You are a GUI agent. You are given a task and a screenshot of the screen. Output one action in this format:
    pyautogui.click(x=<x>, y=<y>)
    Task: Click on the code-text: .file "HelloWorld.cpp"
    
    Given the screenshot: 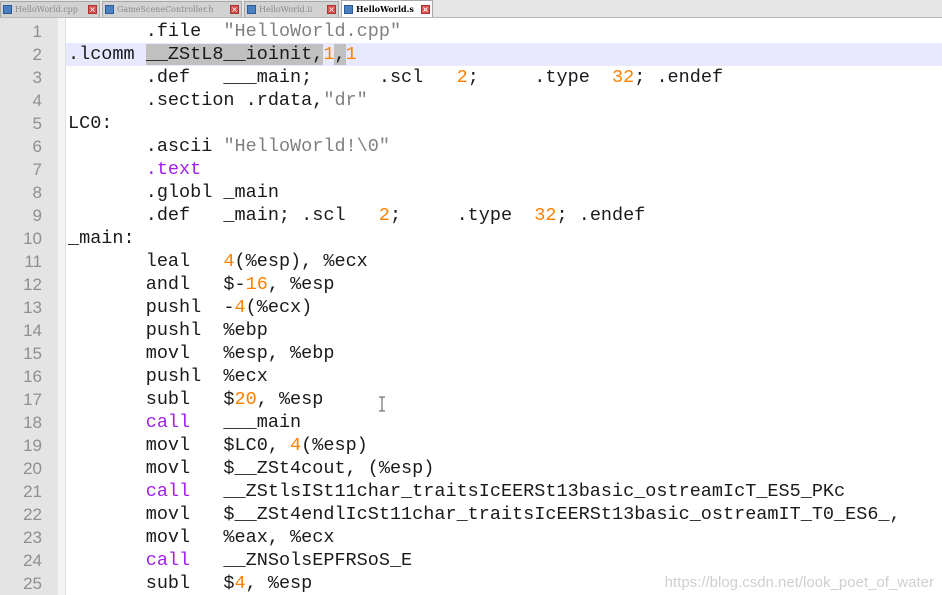 What is the action you would take?
    pyautogui.click(x=234, y=31)
    